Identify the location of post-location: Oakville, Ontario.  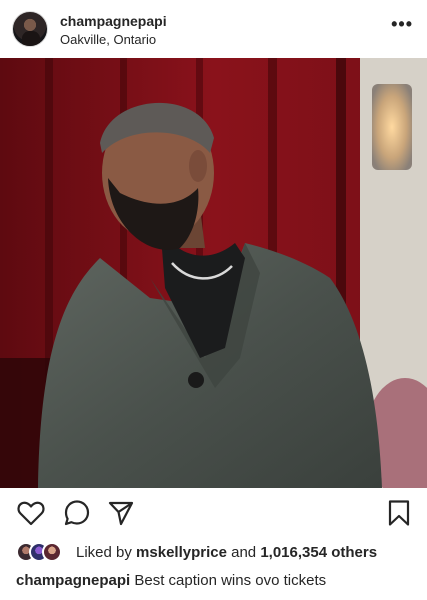
(108, 39).